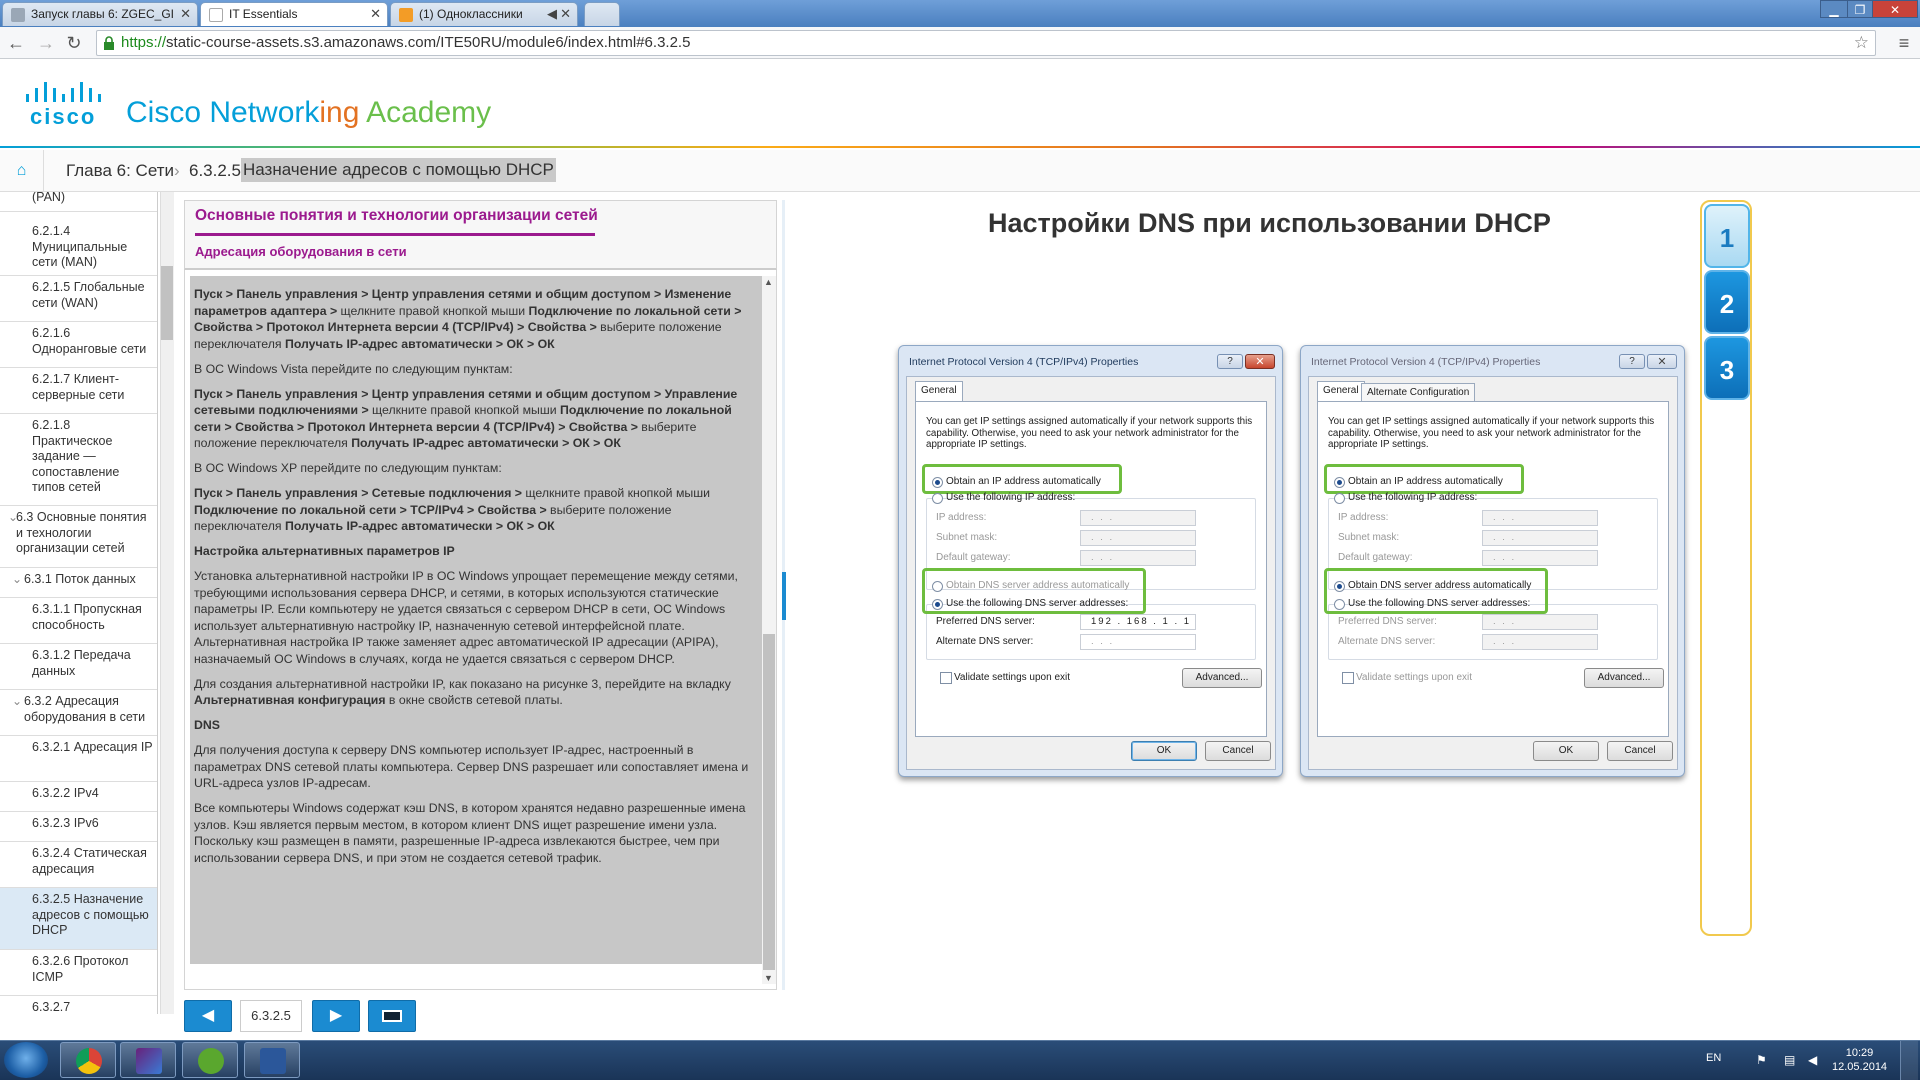 The height and width of the screenshot is (1080, 1920). What do you see at coordinates (88, 1060) in the screenshot?
I see `taskbar-chrome` at bounding box center [88, 1060].